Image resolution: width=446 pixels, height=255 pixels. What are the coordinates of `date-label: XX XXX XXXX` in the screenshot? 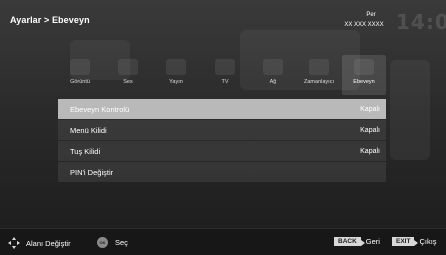 It's located at (364, 25).